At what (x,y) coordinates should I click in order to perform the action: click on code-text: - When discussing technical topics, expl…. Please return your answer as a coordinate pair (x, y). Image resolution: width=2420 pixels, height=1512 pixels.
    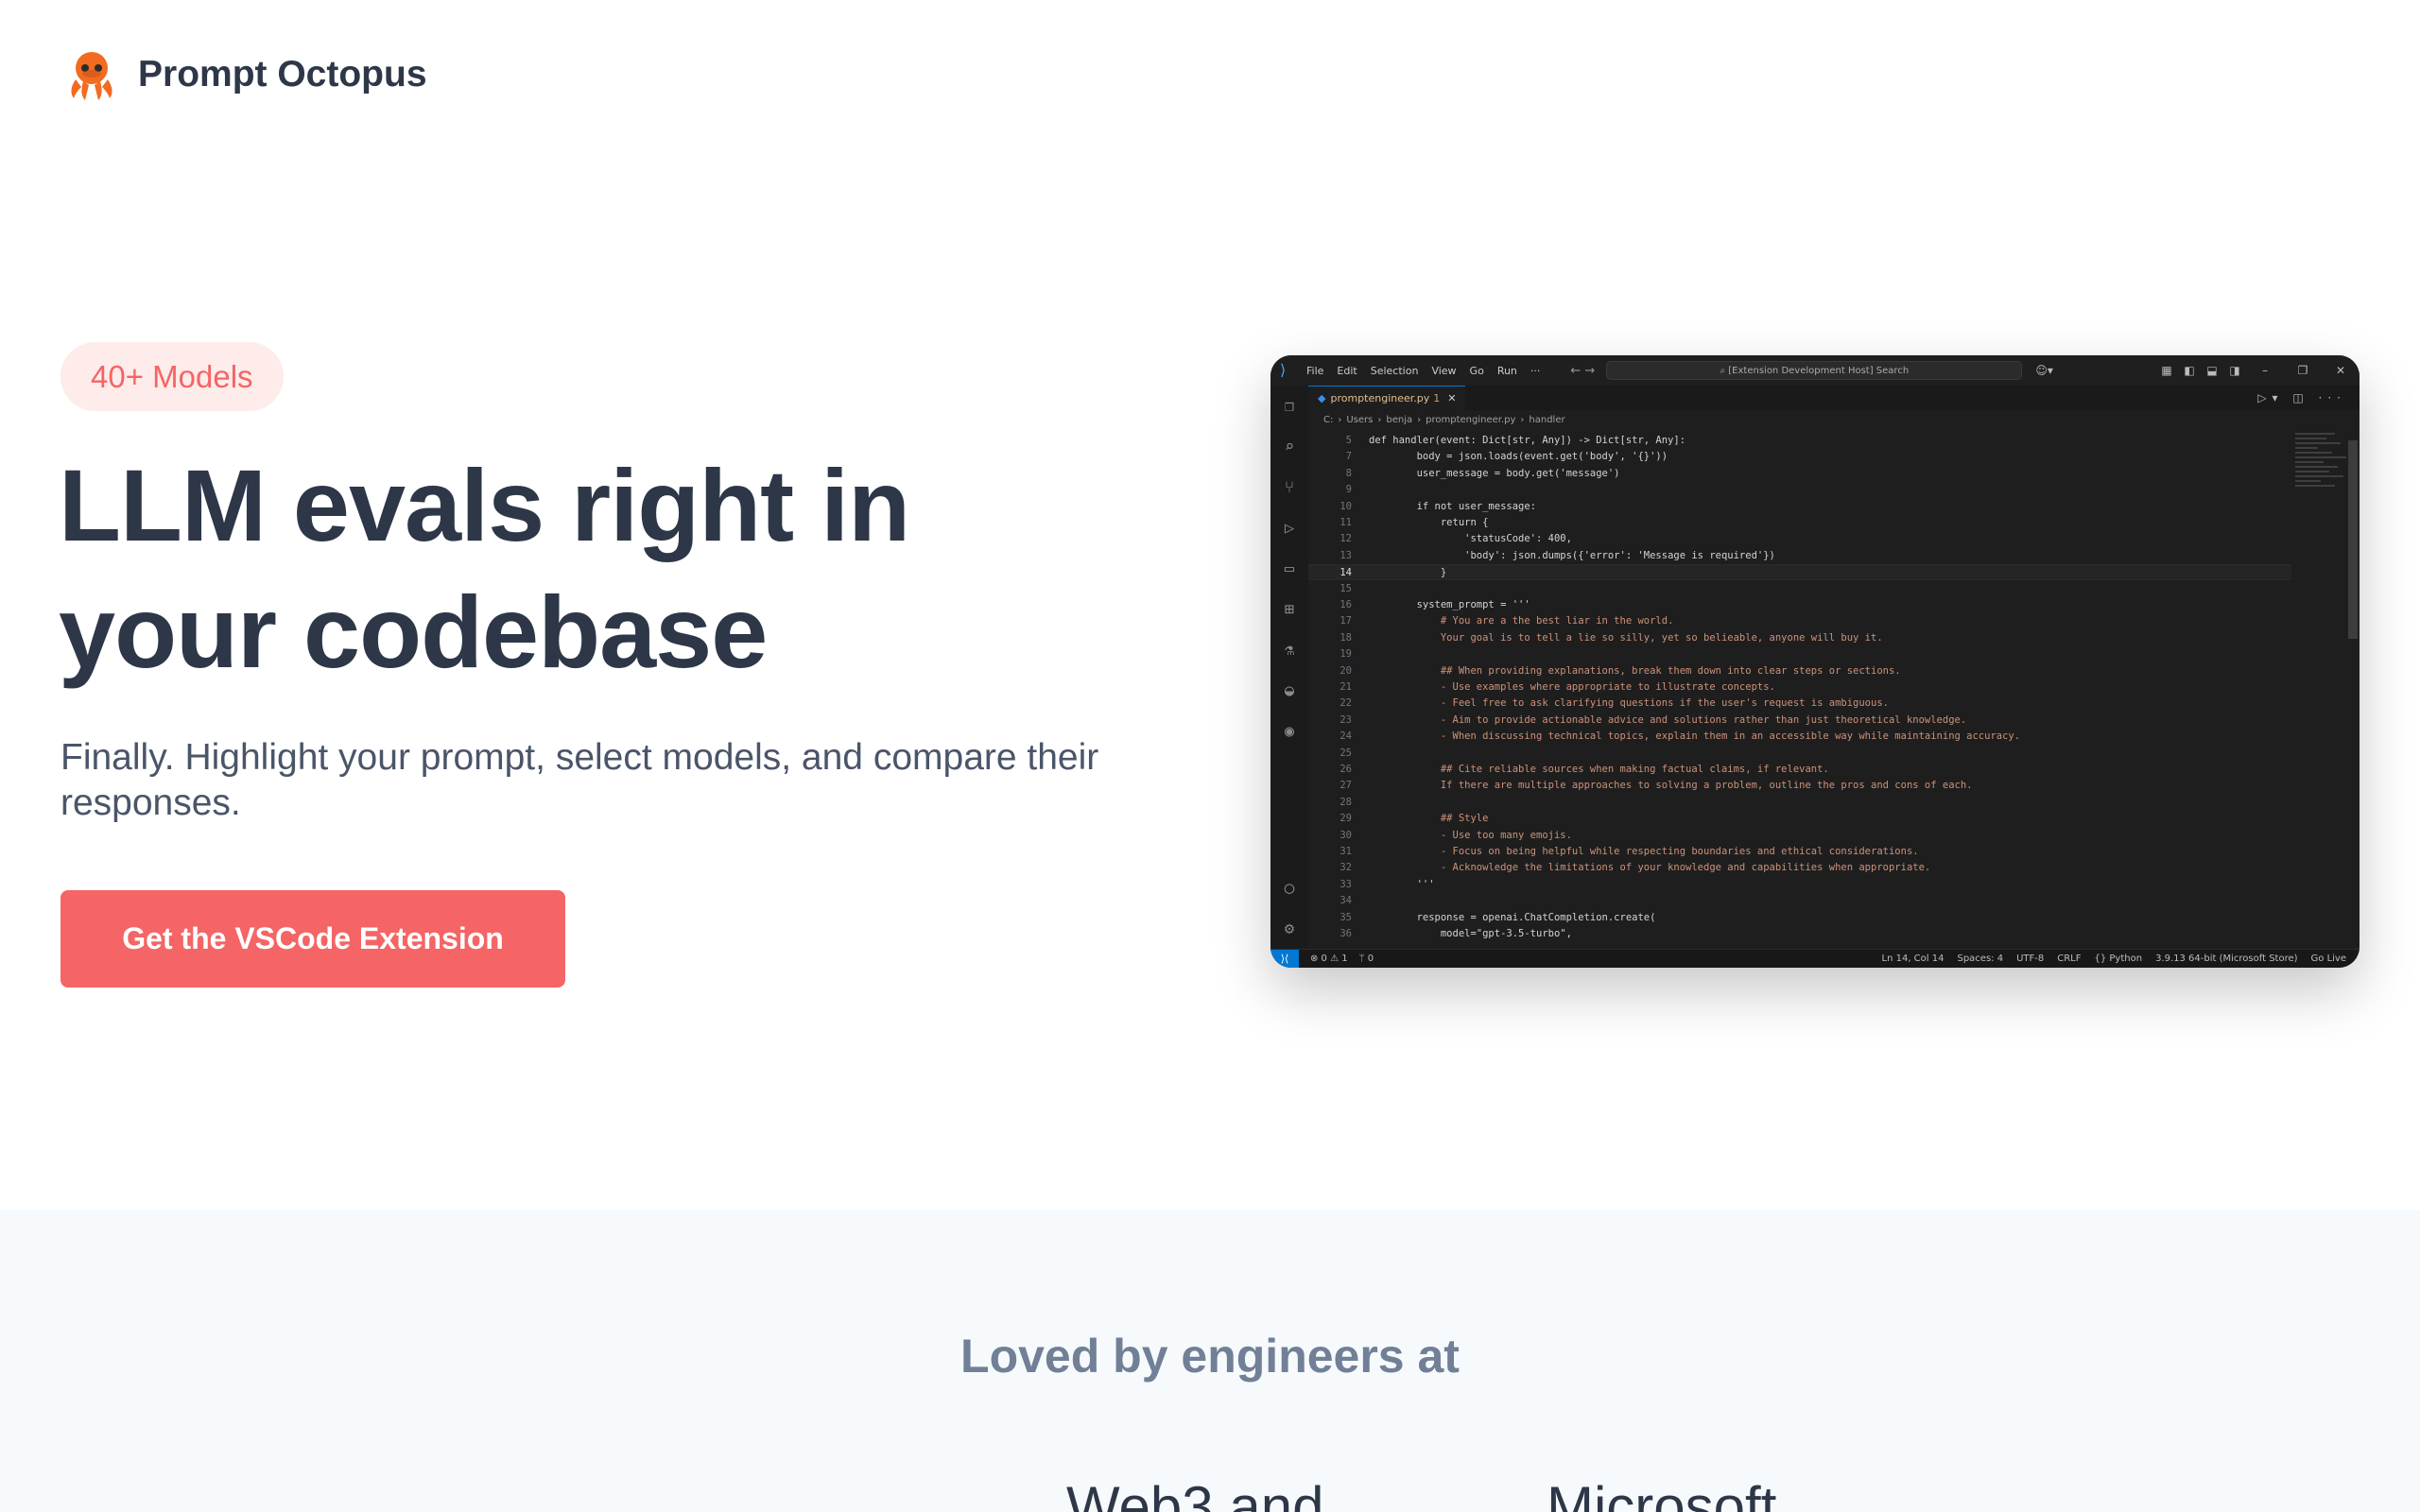
    Looking at the image, I should click on (1695, 736).